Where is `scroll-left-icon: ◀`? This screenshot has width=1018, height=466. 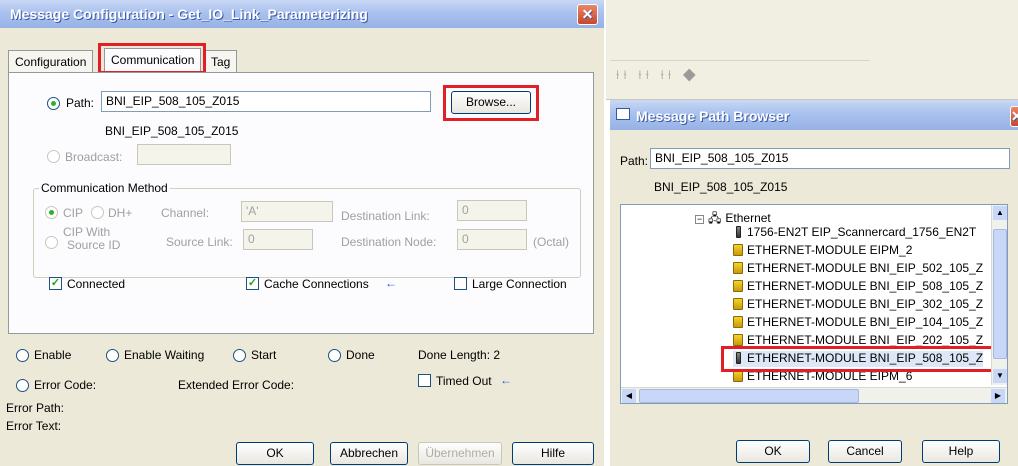
scroll-left-icon: ◀ is located at coordinates (629, 396).